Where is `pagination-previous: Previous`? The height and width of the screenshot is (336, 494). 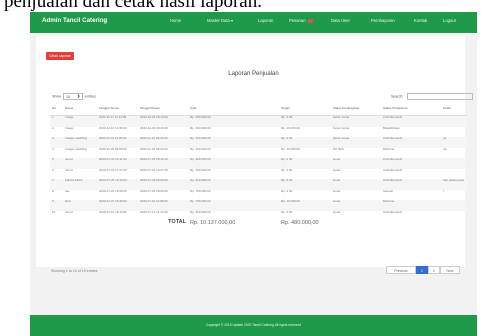
pagination-previous: Previous is located at coordinates (401, 270).